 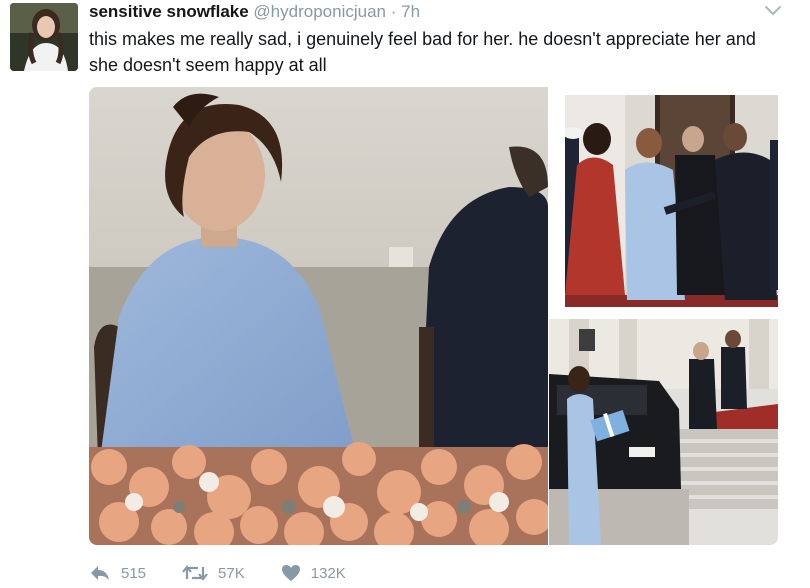 What do you see at coordinates (195, 573) in the screenshot?
I see `retweet-icon` at bounding box center [195, 573].